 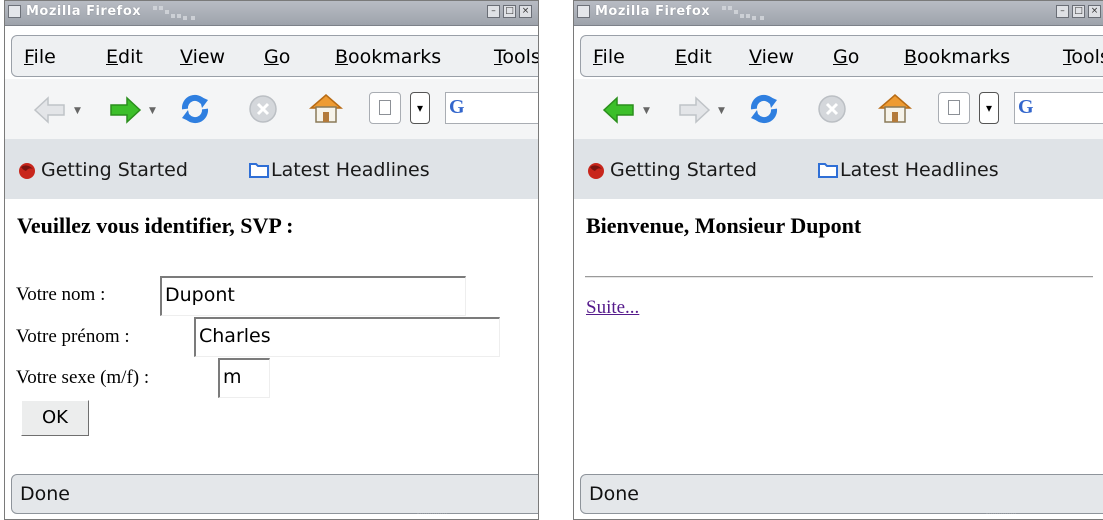 I want to click on sex-label: Votre sexe (m/f) :, so click(x=83, y=377).